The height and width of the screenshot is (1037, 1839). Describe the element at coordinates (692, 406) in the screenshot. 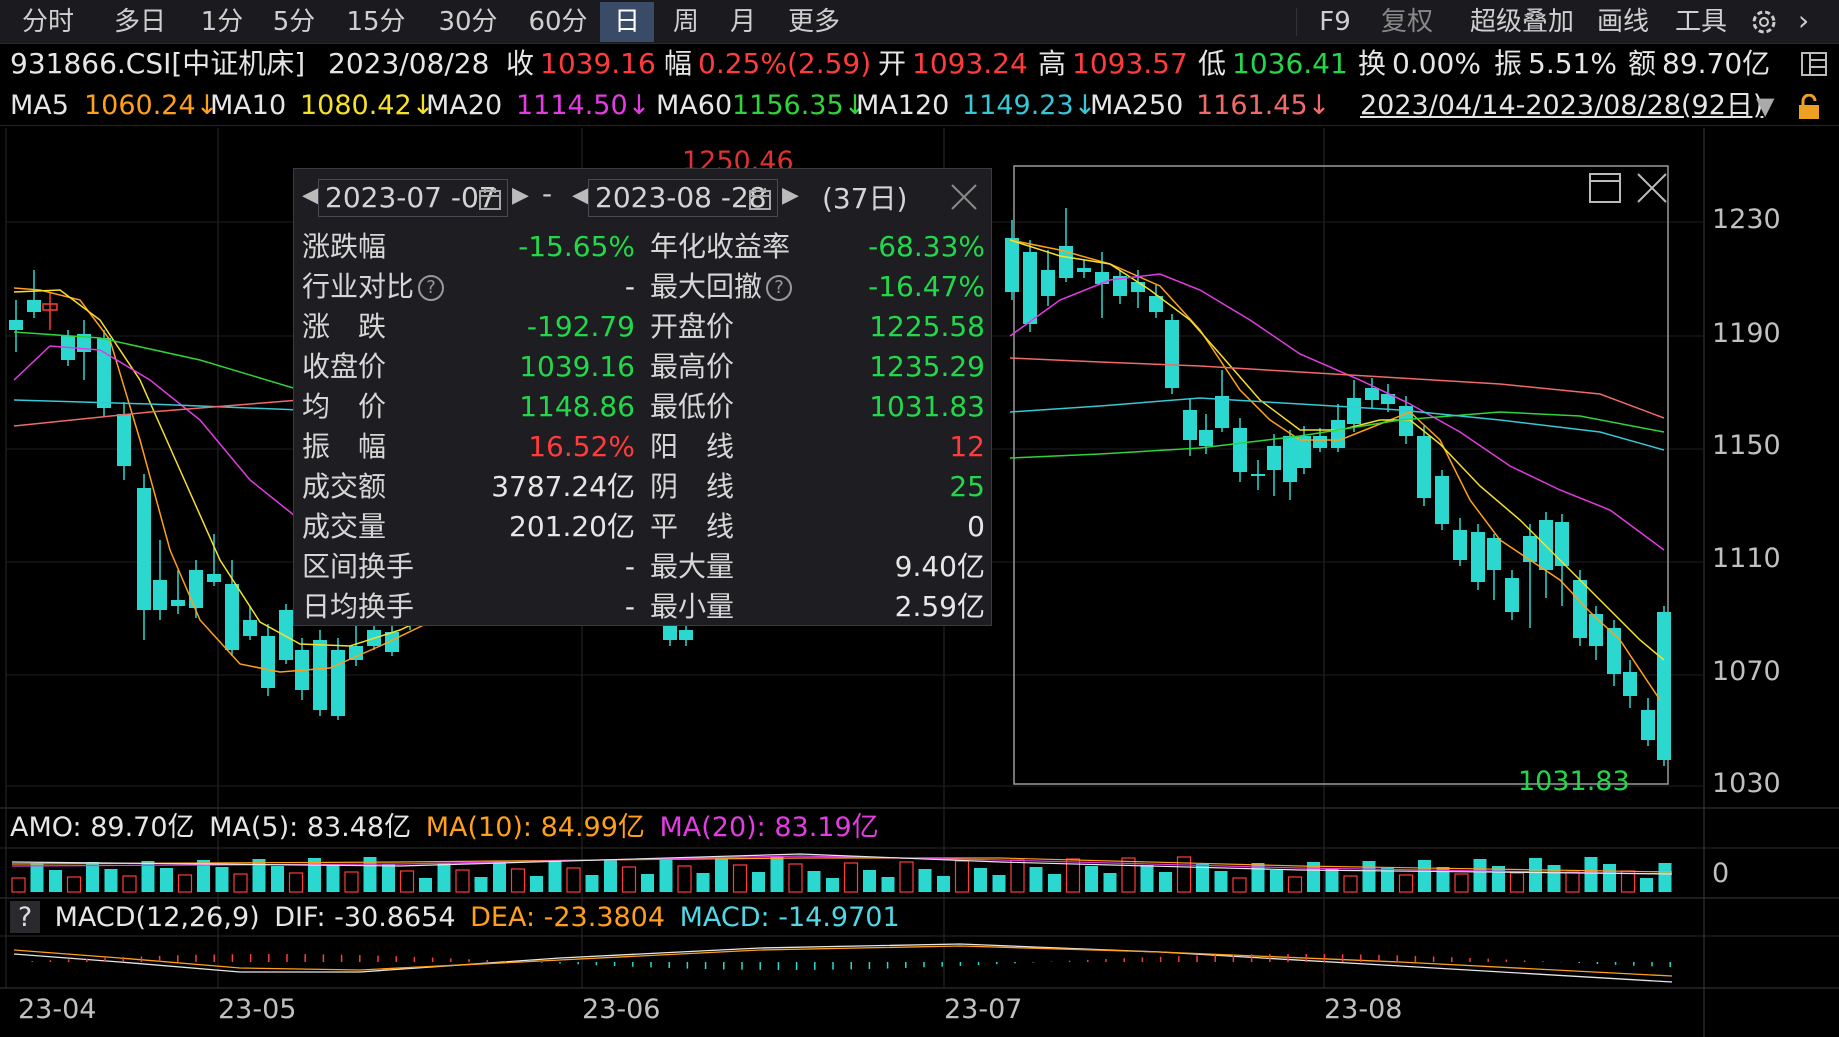

I see `stat-label-text: 最低价` at that location.